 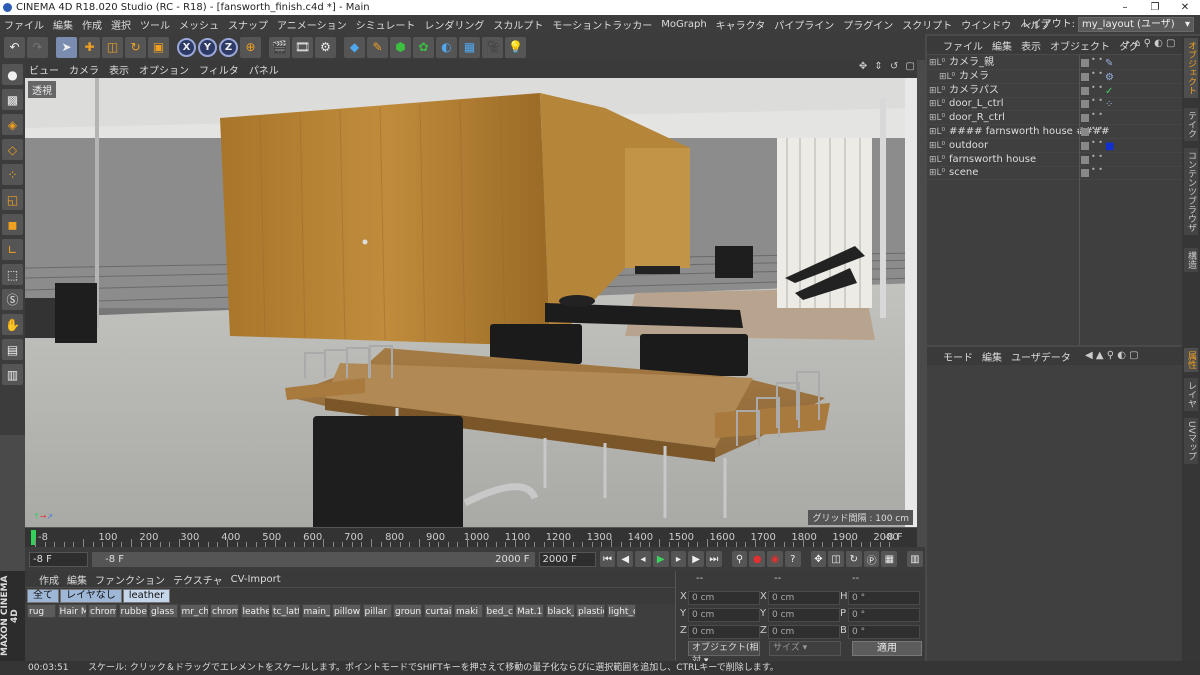 I want to click on material-menu-item-3: テクスチャ, so click(x=198, y=579).